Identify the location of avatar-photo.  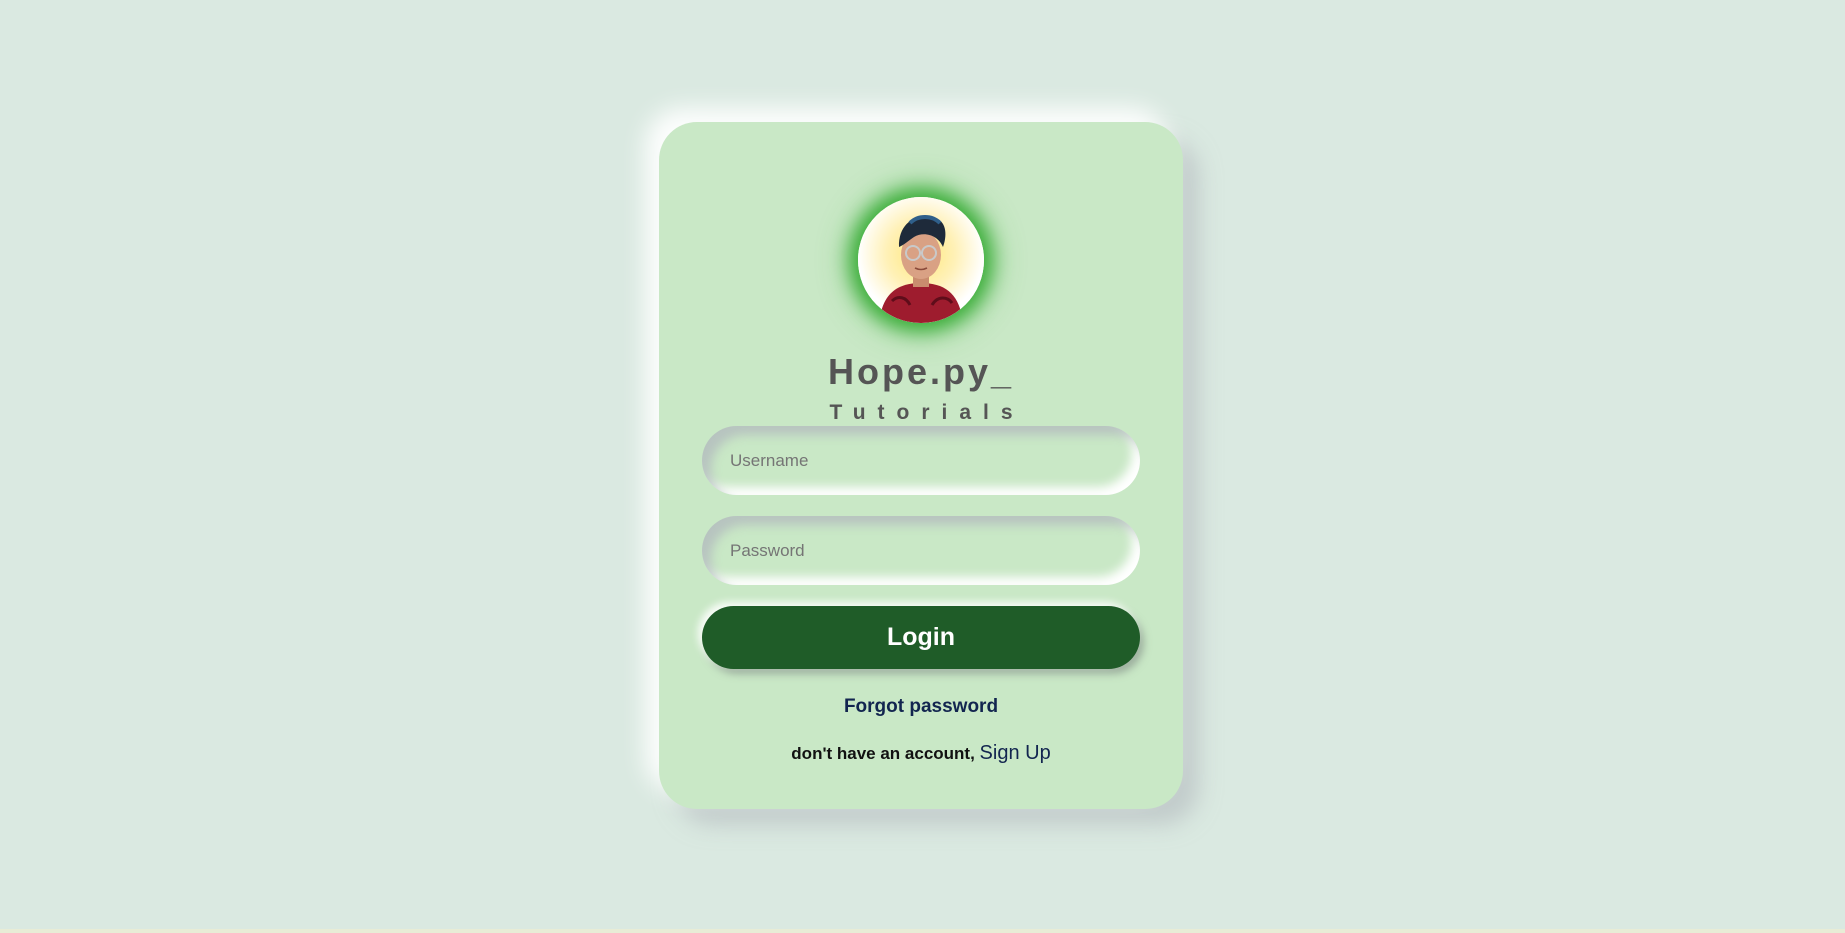
(921, 260).